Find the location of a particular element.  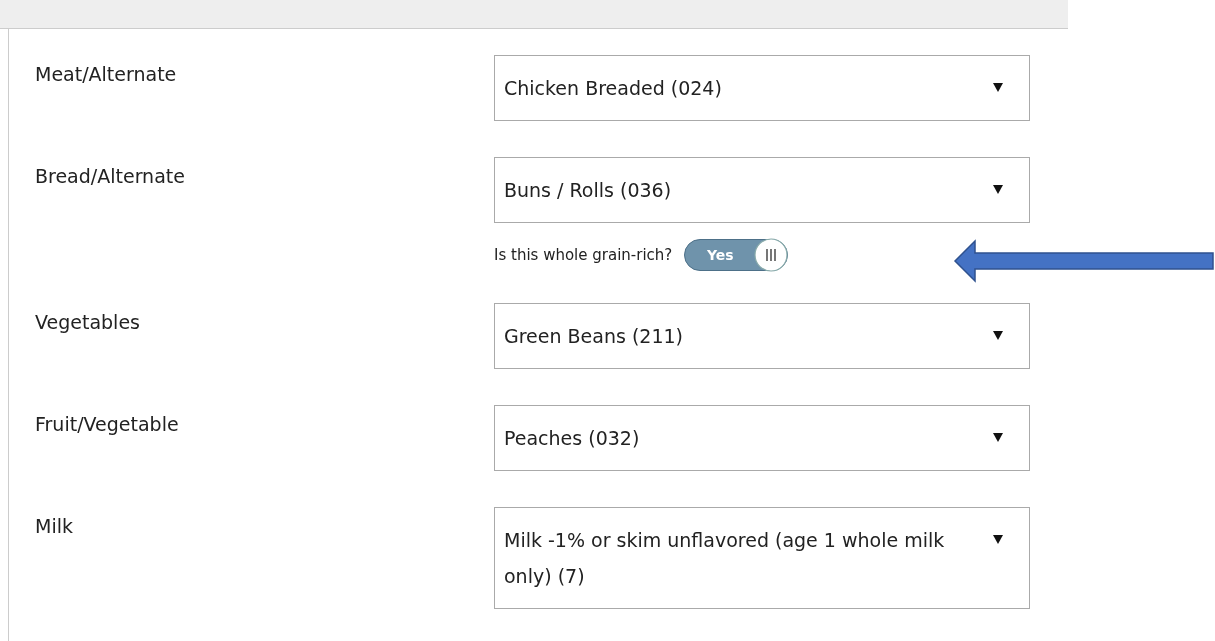

dropdown: Chicken Breaded (024) is located at coordinates (762, 88).